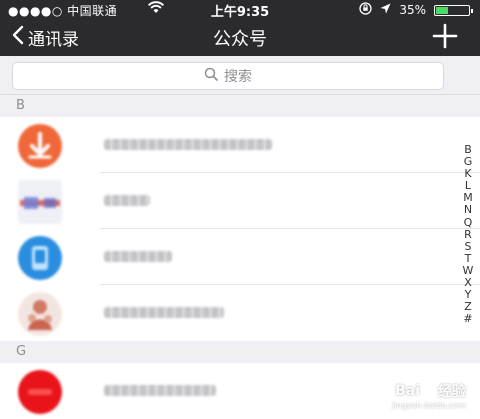 The width and height of the screenshot is (480, 419). I want to click on index-letter: Q, so click(468, 222).